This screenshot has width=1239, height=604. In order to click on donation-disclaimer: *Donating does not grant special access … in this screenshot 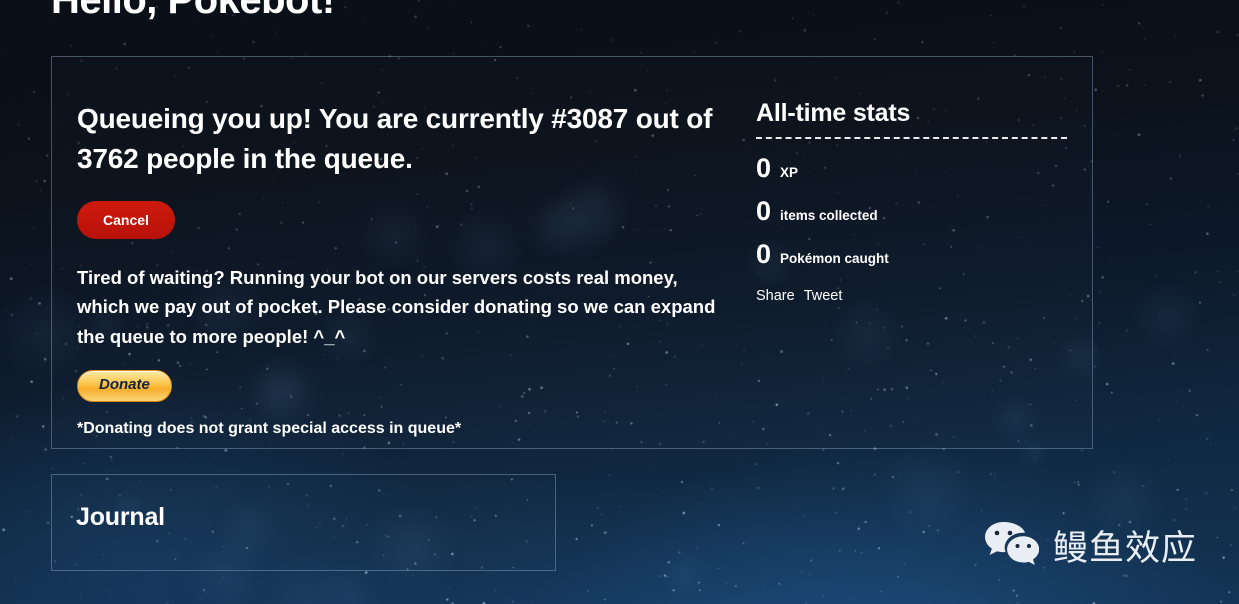, I will do `click(269, 428)`.